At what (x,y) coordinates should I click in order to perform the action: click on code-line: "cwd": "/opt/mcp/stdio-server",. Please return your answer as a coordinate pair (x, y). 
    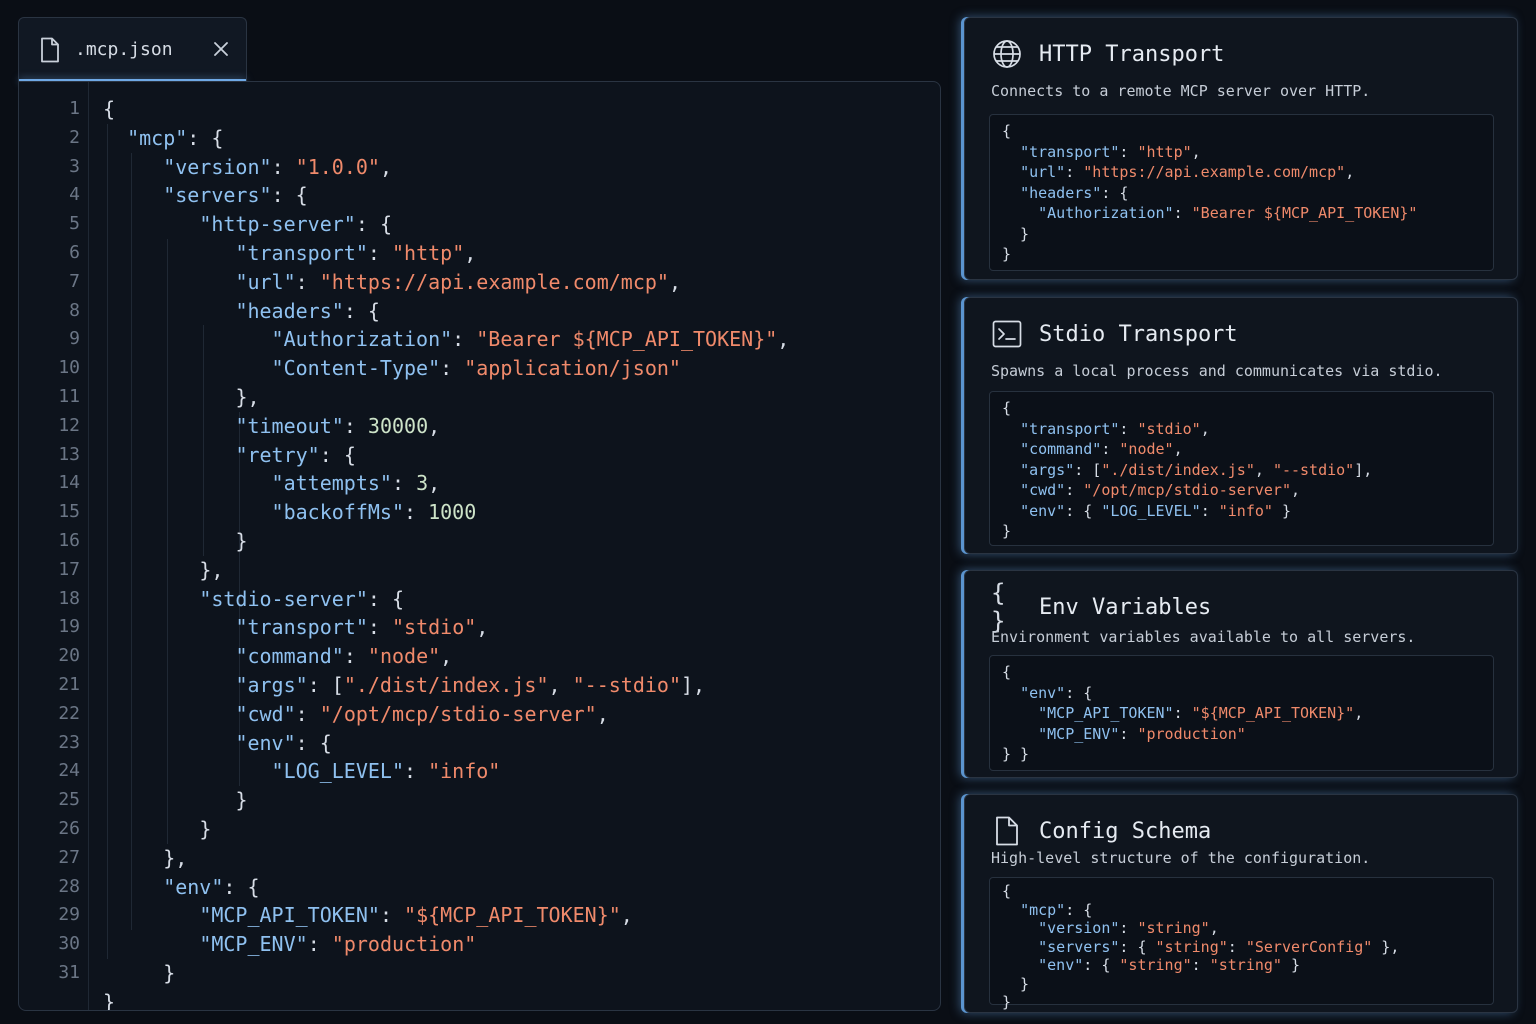
    Looking at the image, I should click on (421, 714).